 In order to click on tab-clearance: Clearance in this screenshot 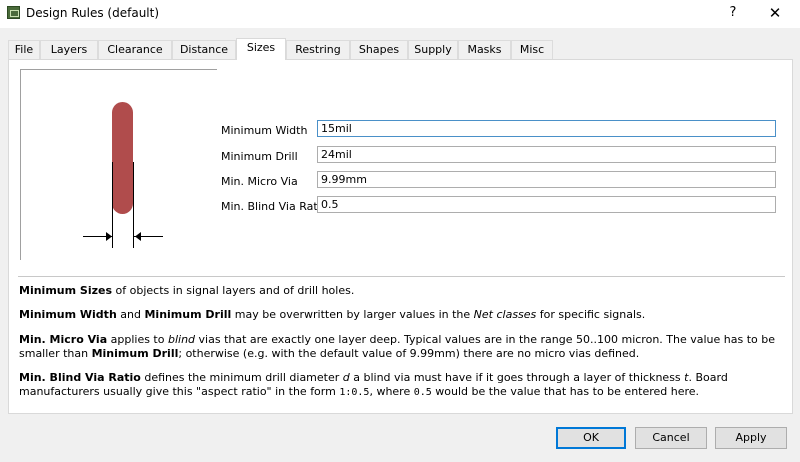, I will do `click(135, 49)`.